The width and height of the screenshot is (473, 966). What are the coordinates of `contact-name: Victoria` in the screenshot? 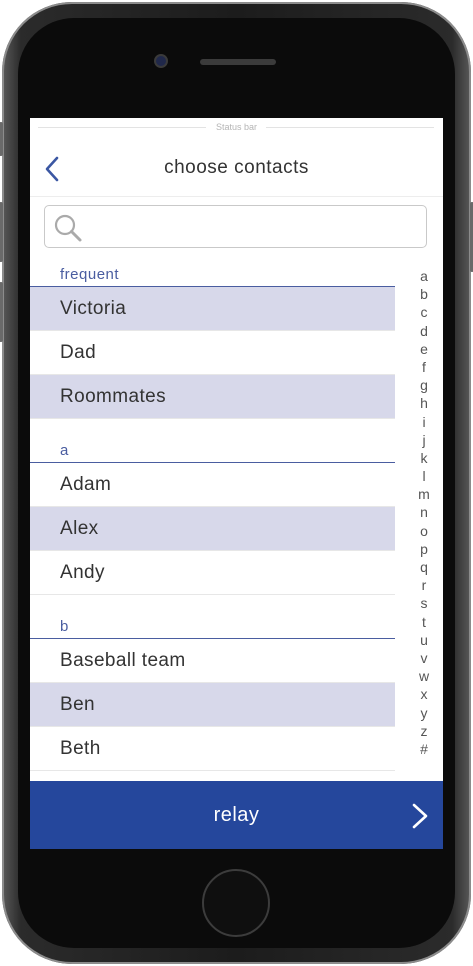 It's located at (93, 308).